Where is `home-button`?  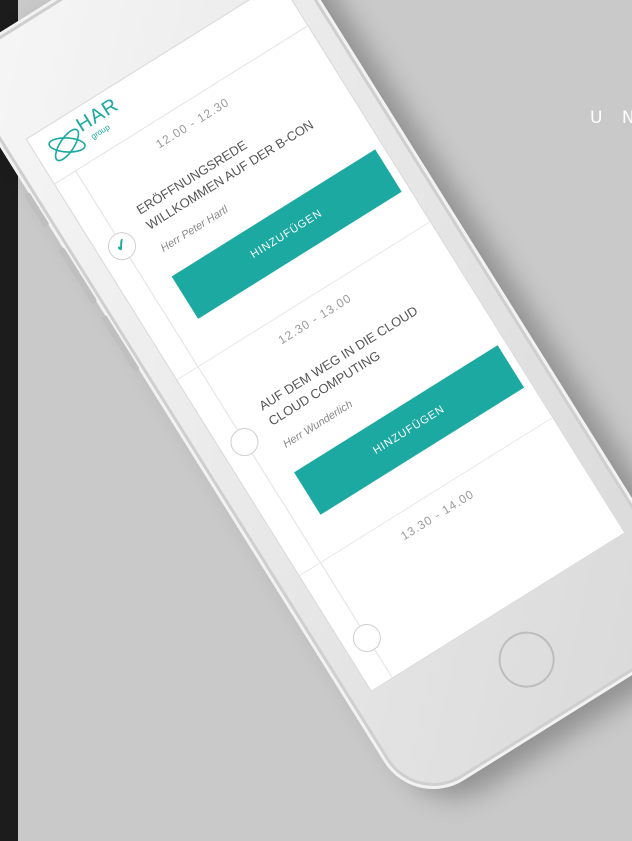 home-button is located at coordinates (527, 660).